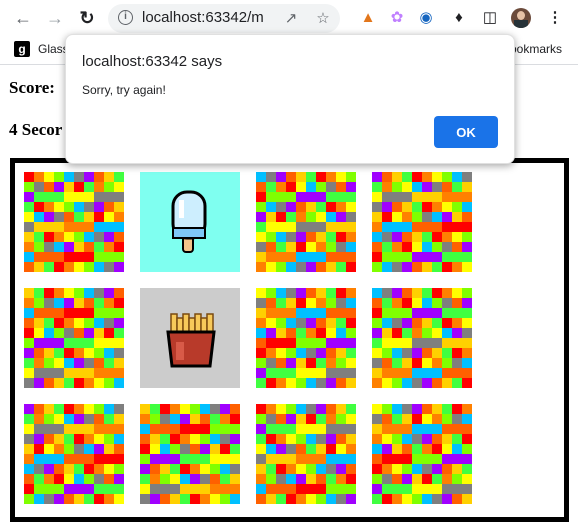 This screenshot has height=532, width=578. I want to click on menu-icon: ⋮, so click(555, 18).